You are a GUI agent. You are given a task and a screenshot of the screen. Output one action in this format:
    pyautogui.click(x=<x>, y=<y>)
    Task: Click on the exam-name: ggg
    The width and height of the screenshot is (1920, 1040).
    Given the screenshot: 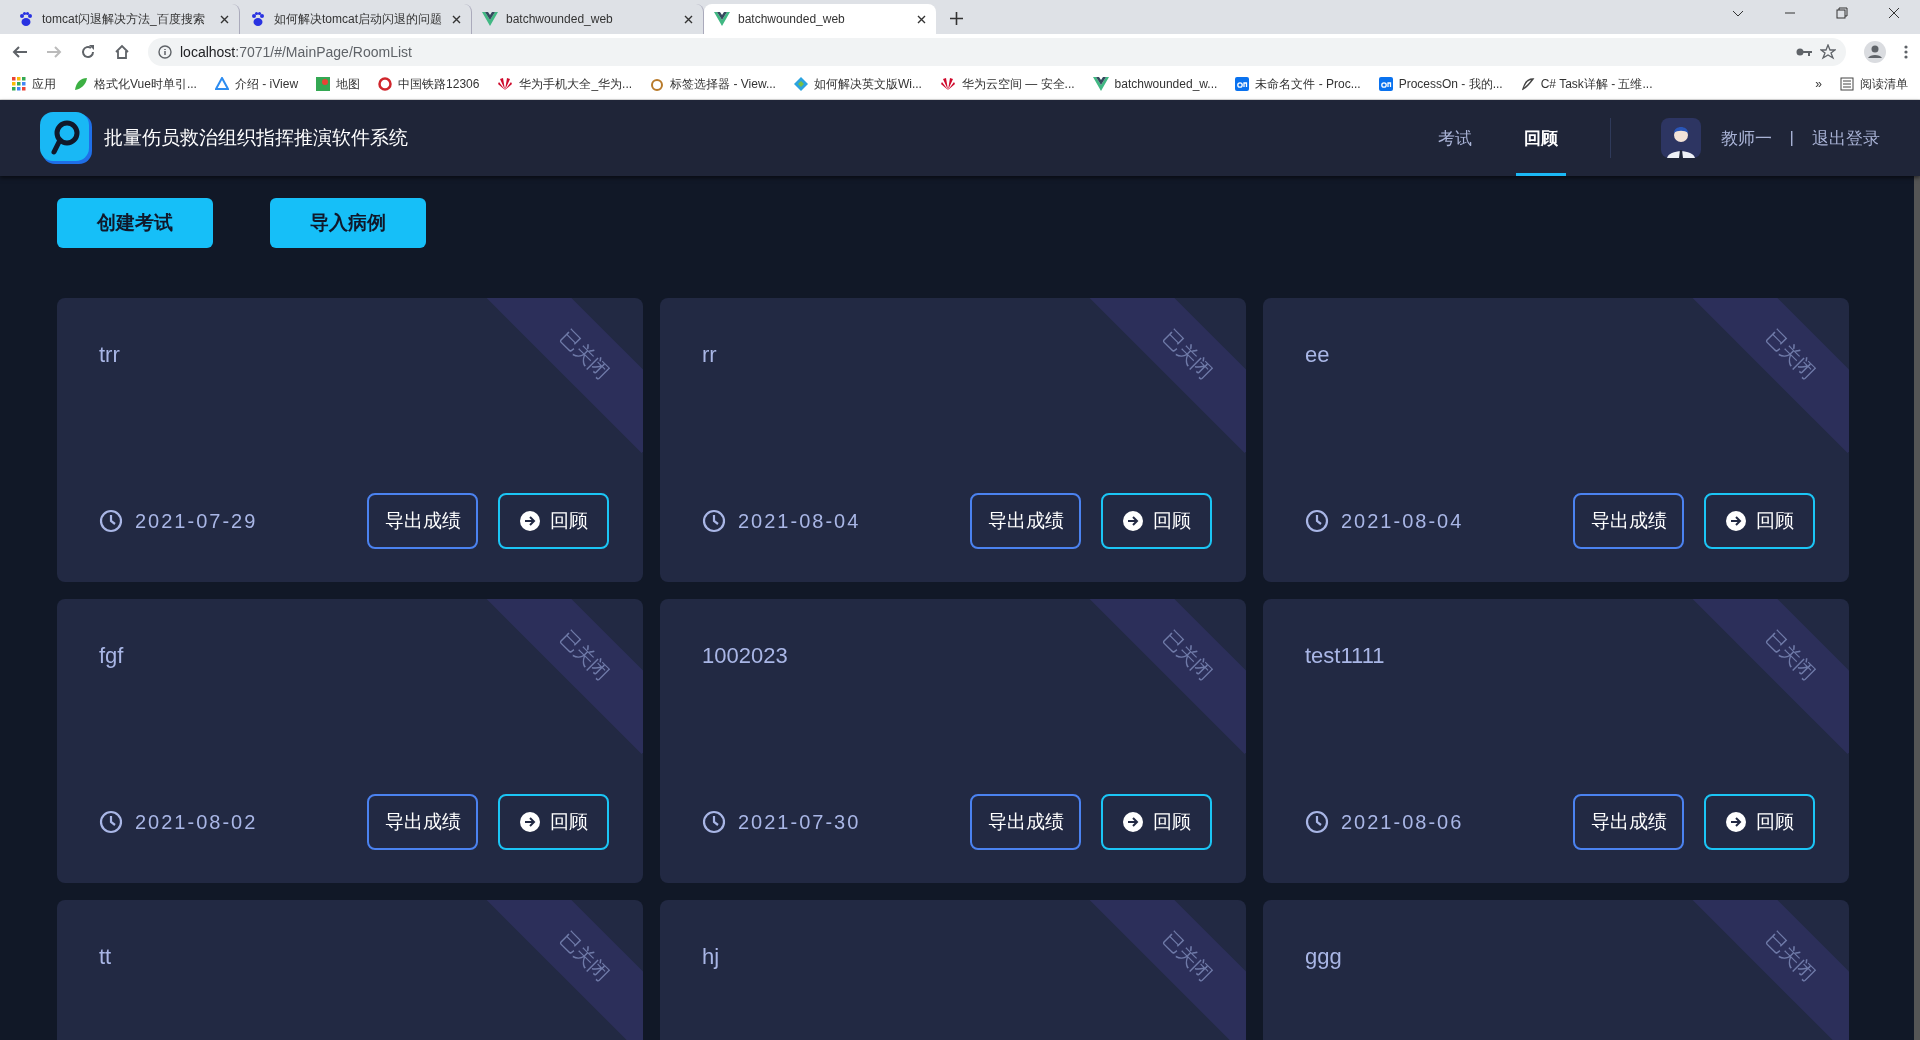 What is the action you would take?
    pyautogui.click(x=1323, y=957)
    